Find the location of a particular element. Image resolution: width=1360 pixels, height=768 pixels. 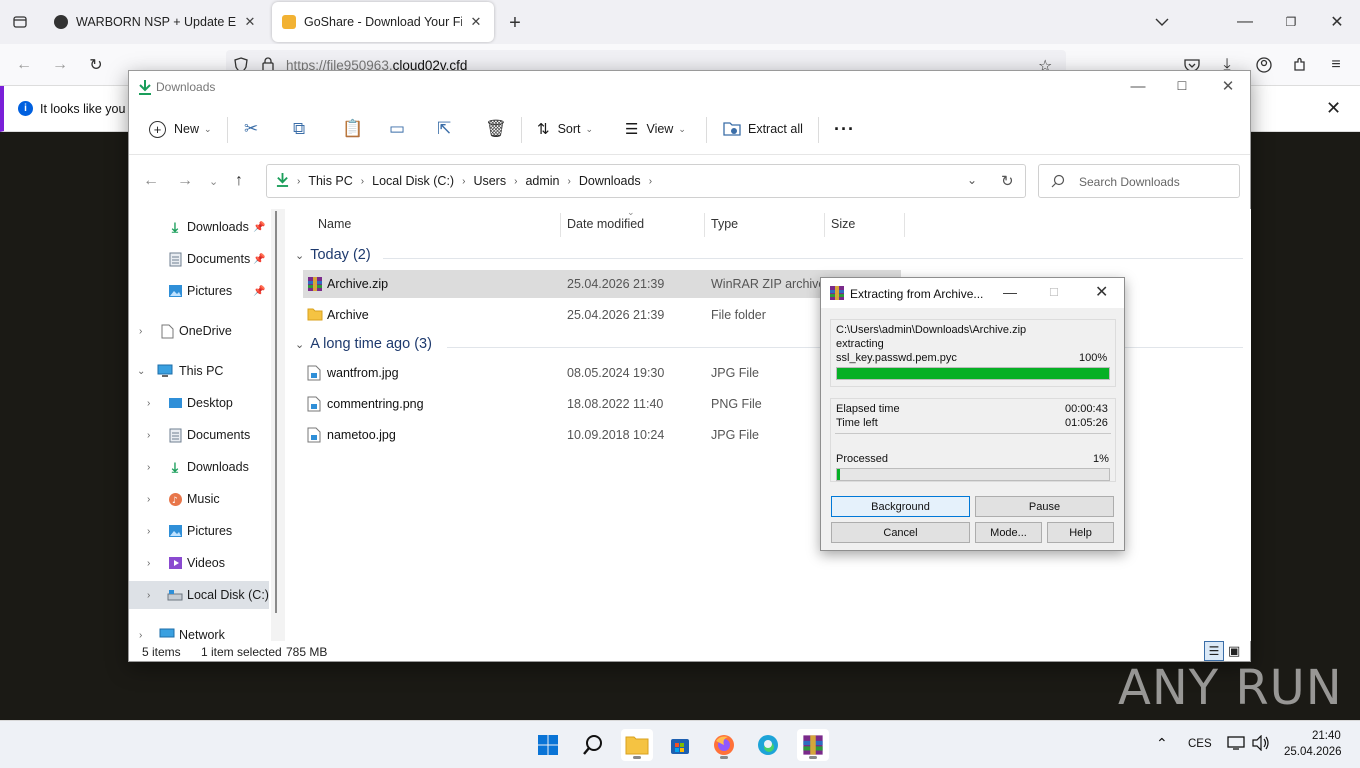

address-dropdown-icon: ⌄ is located at coordinates (972, 180).